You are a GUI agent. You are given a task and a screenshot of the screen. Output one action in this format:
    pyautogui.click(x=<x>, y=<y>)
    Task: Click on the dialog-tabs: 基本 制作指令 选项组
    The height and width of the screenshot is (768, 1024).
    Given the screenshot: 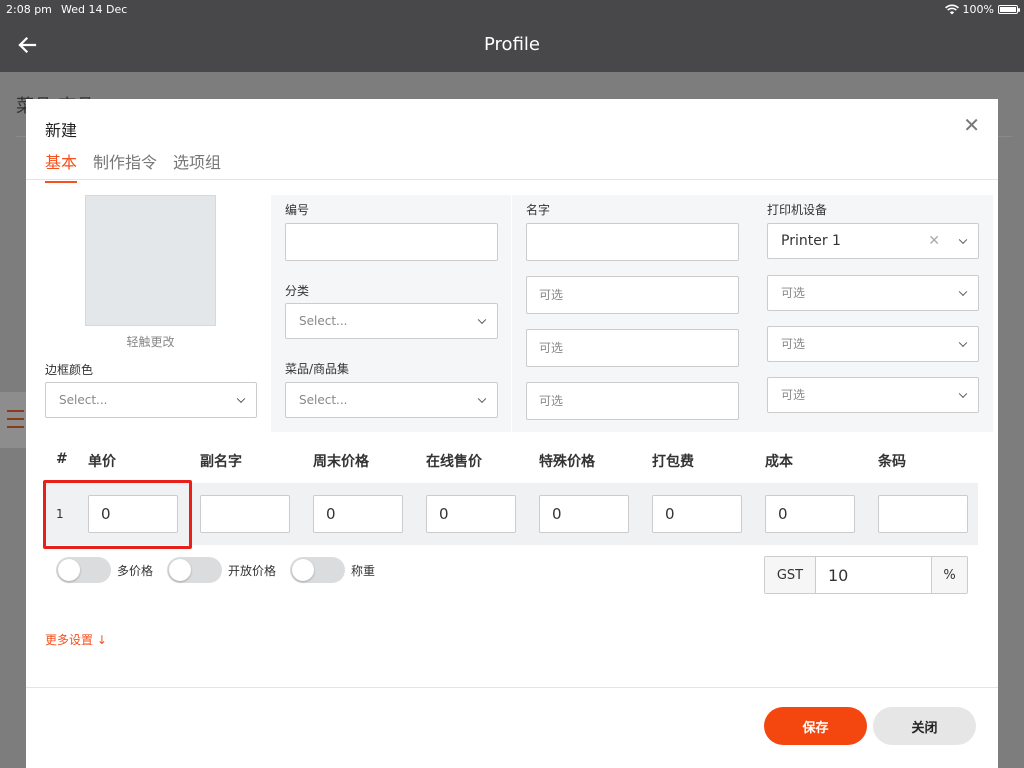 What is the action you would take?
    pyautogui.click(x=133, y=166)
    